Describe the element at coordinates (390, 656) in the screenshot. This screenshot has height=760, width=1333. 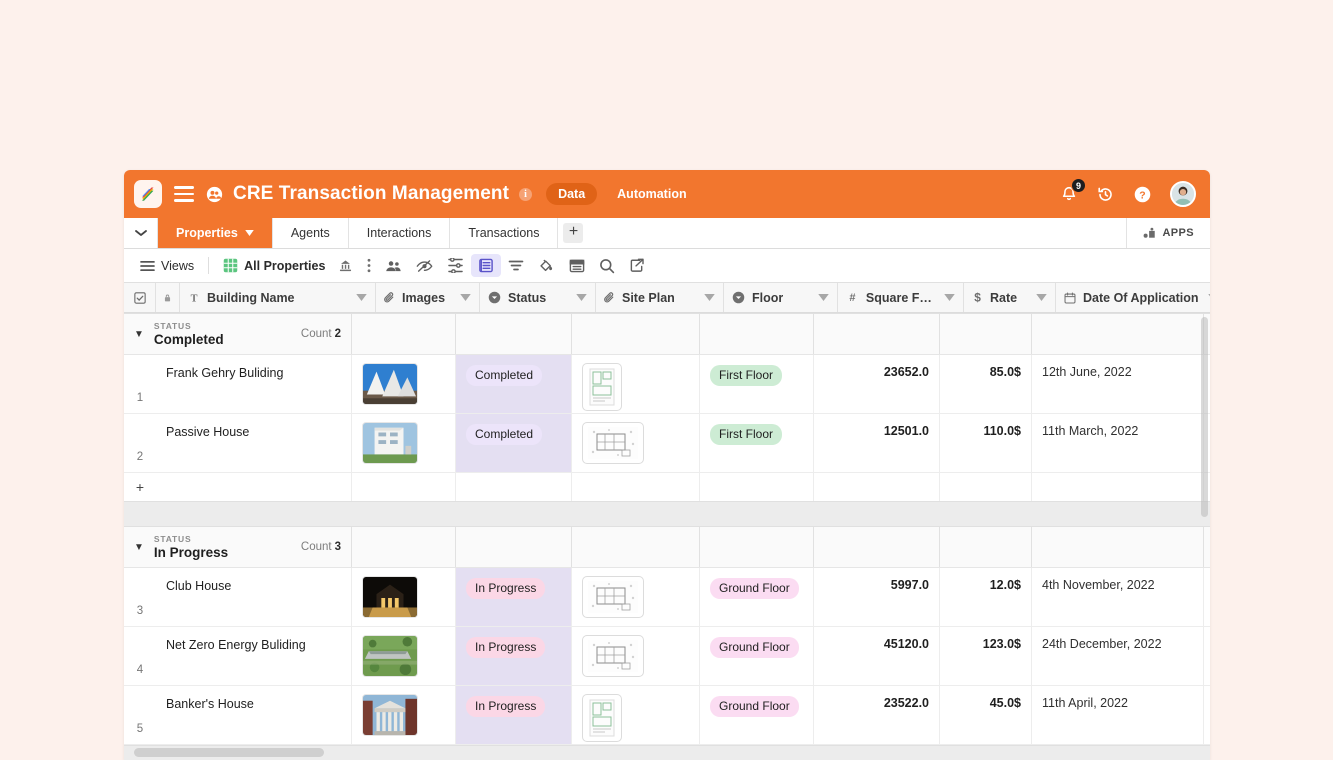
I see `net-zero-energy-building-photo` at that location.